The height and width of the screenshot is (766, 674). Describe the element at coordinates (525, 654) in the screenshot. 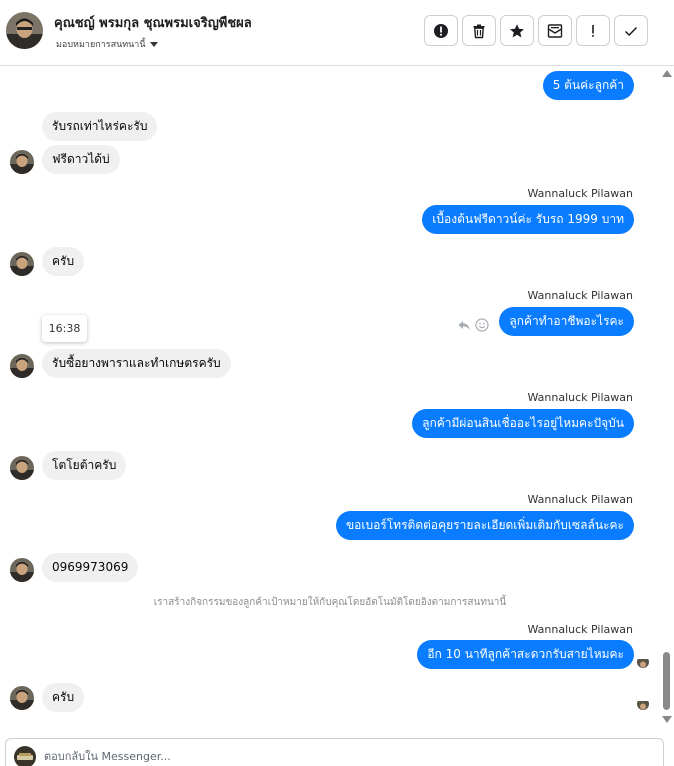

I see `outgoing-message: อีก 10 นาทีลูกค้าสะดวกรับสายไหมคะ` at that location.